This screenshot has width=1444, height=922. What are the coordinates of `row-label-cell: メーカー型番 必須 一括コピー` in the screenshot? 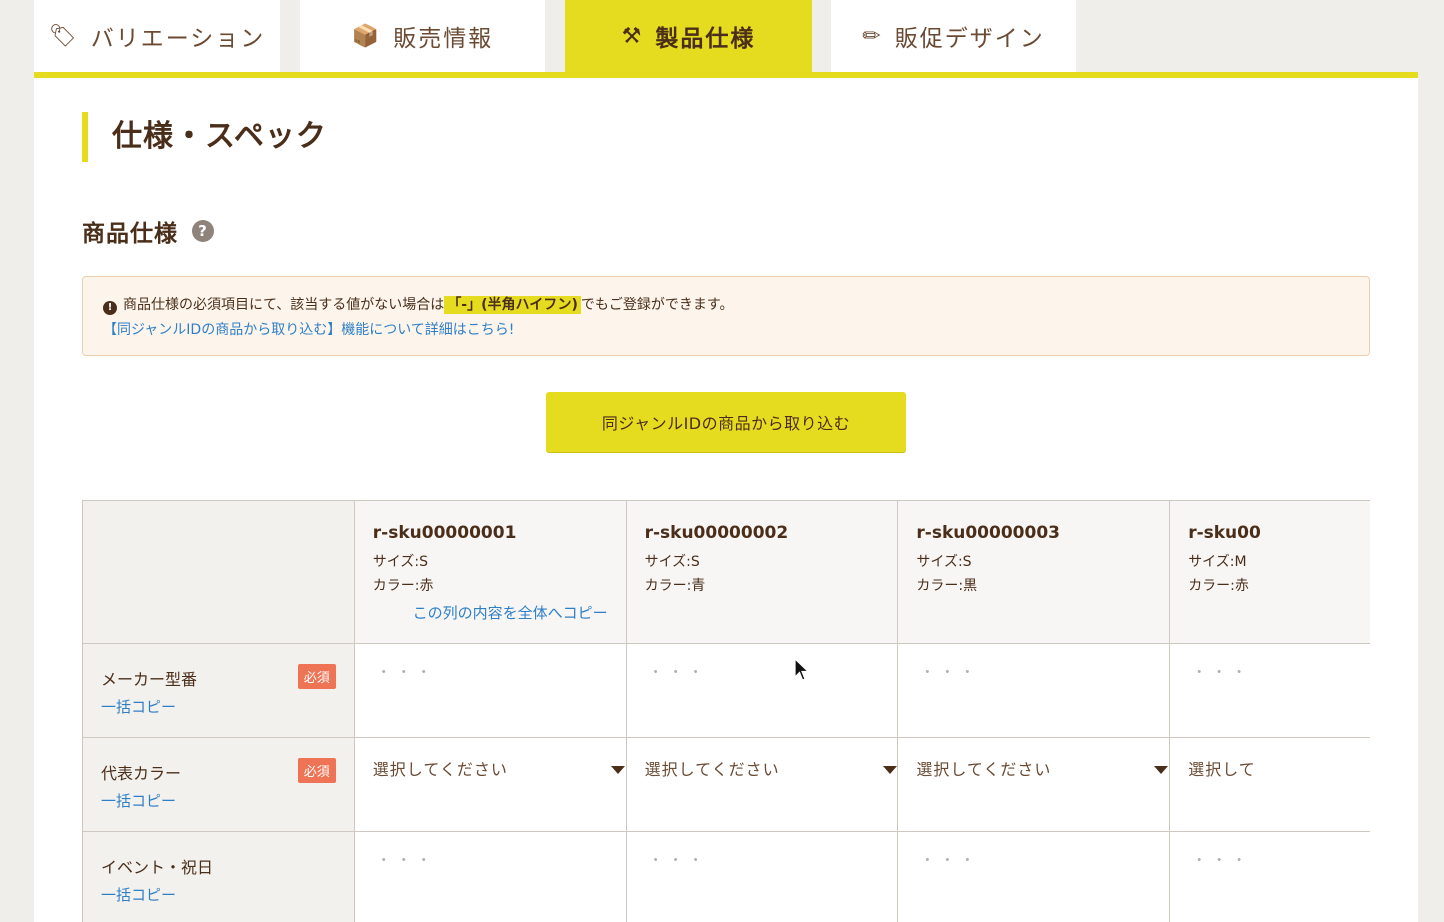 It's located at (219, 691).